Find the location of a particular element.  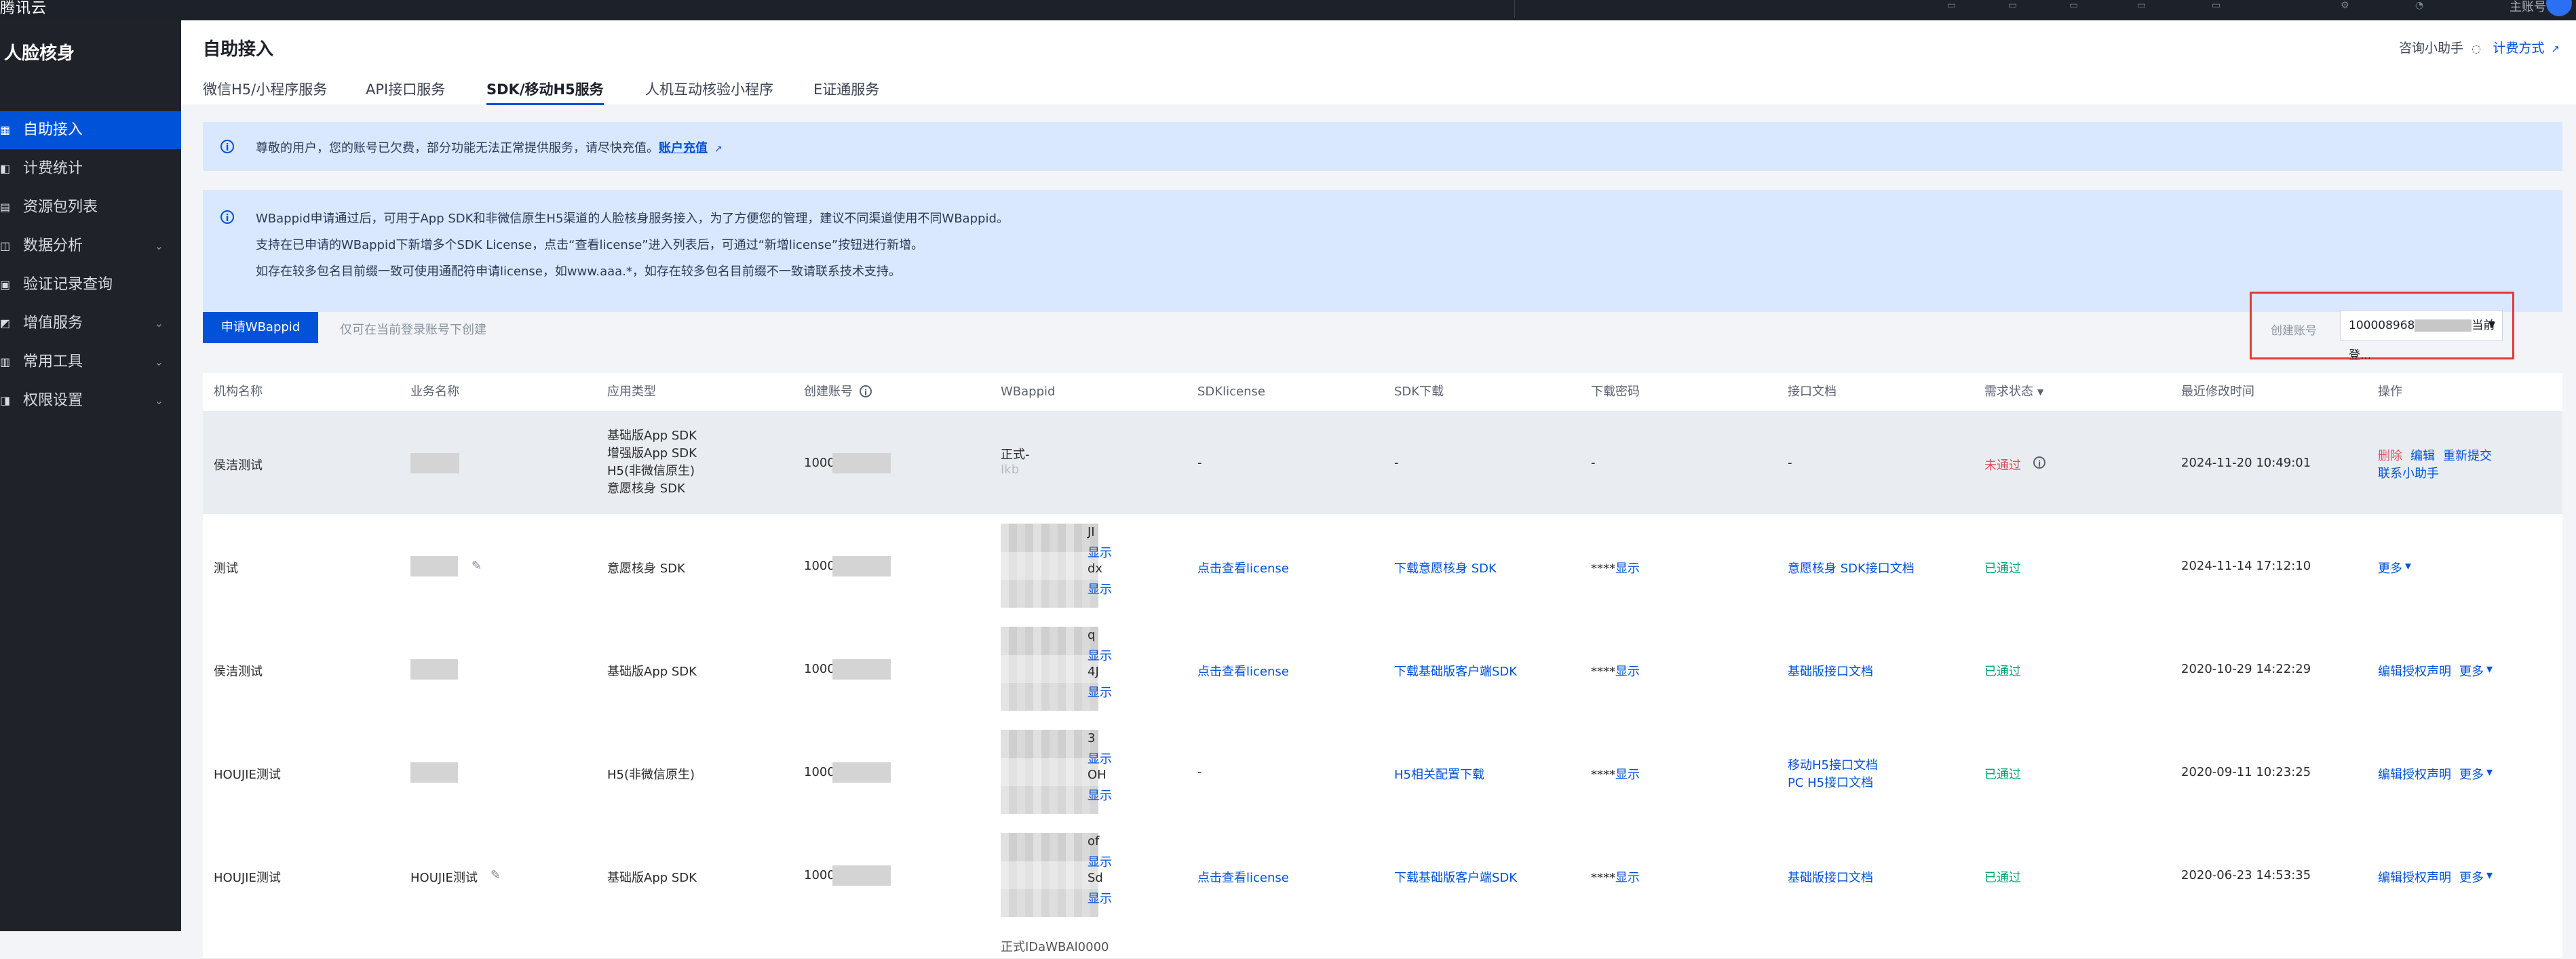

global-search-input is located at coordinates (1683, 8).